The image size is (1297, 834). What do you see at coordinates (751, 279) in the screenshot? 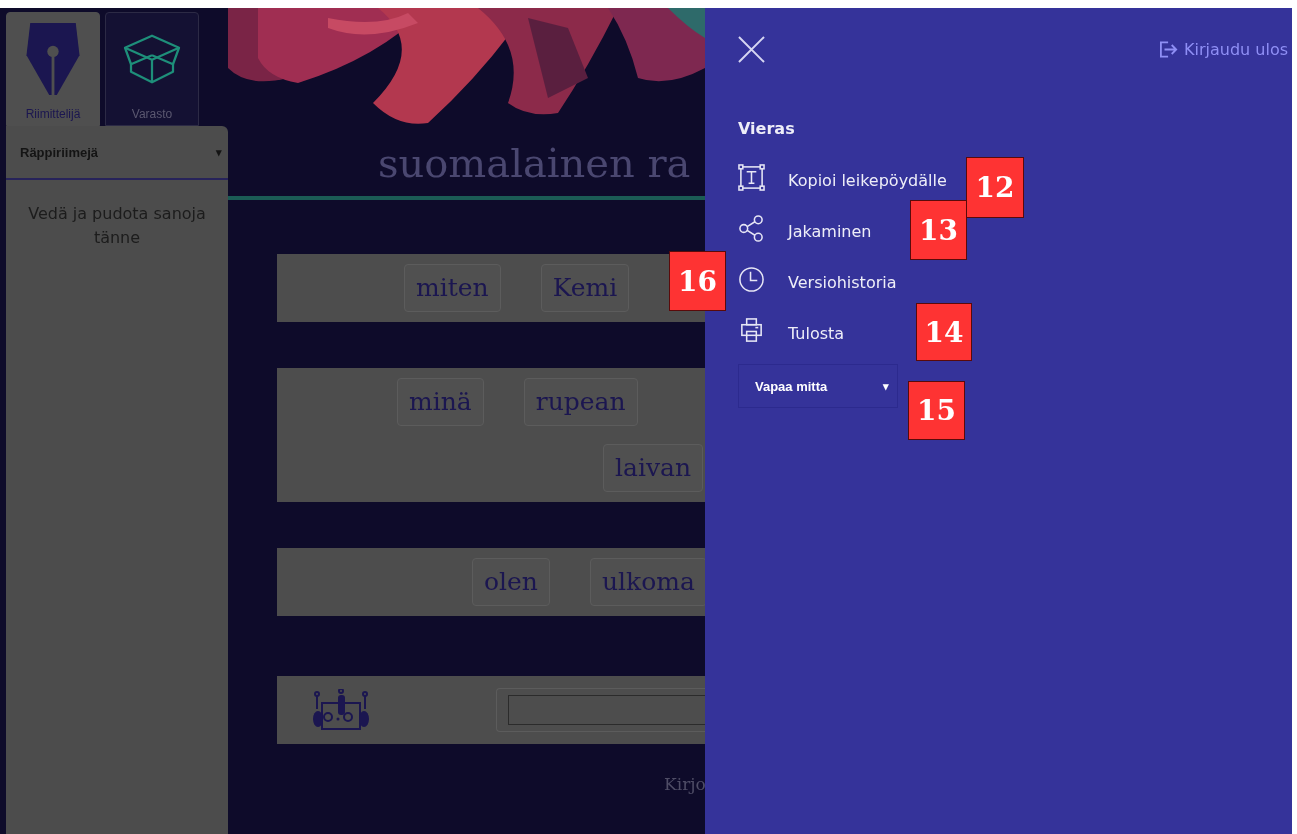
I see `clock-icon` at bounding box center [751, 279].